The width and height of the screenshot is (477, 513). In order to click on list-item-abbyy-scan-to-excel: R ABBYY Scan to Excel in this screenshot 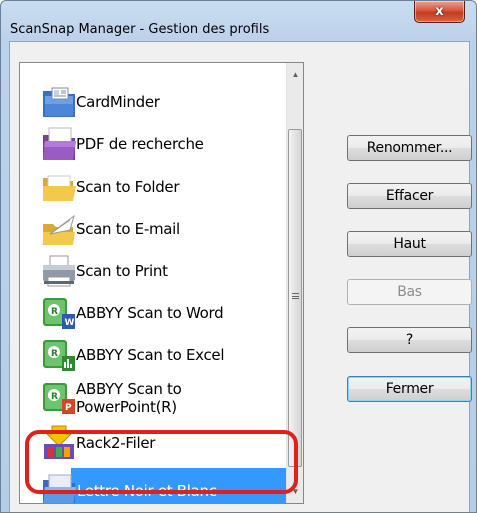, I will do `click(153, 355)`.